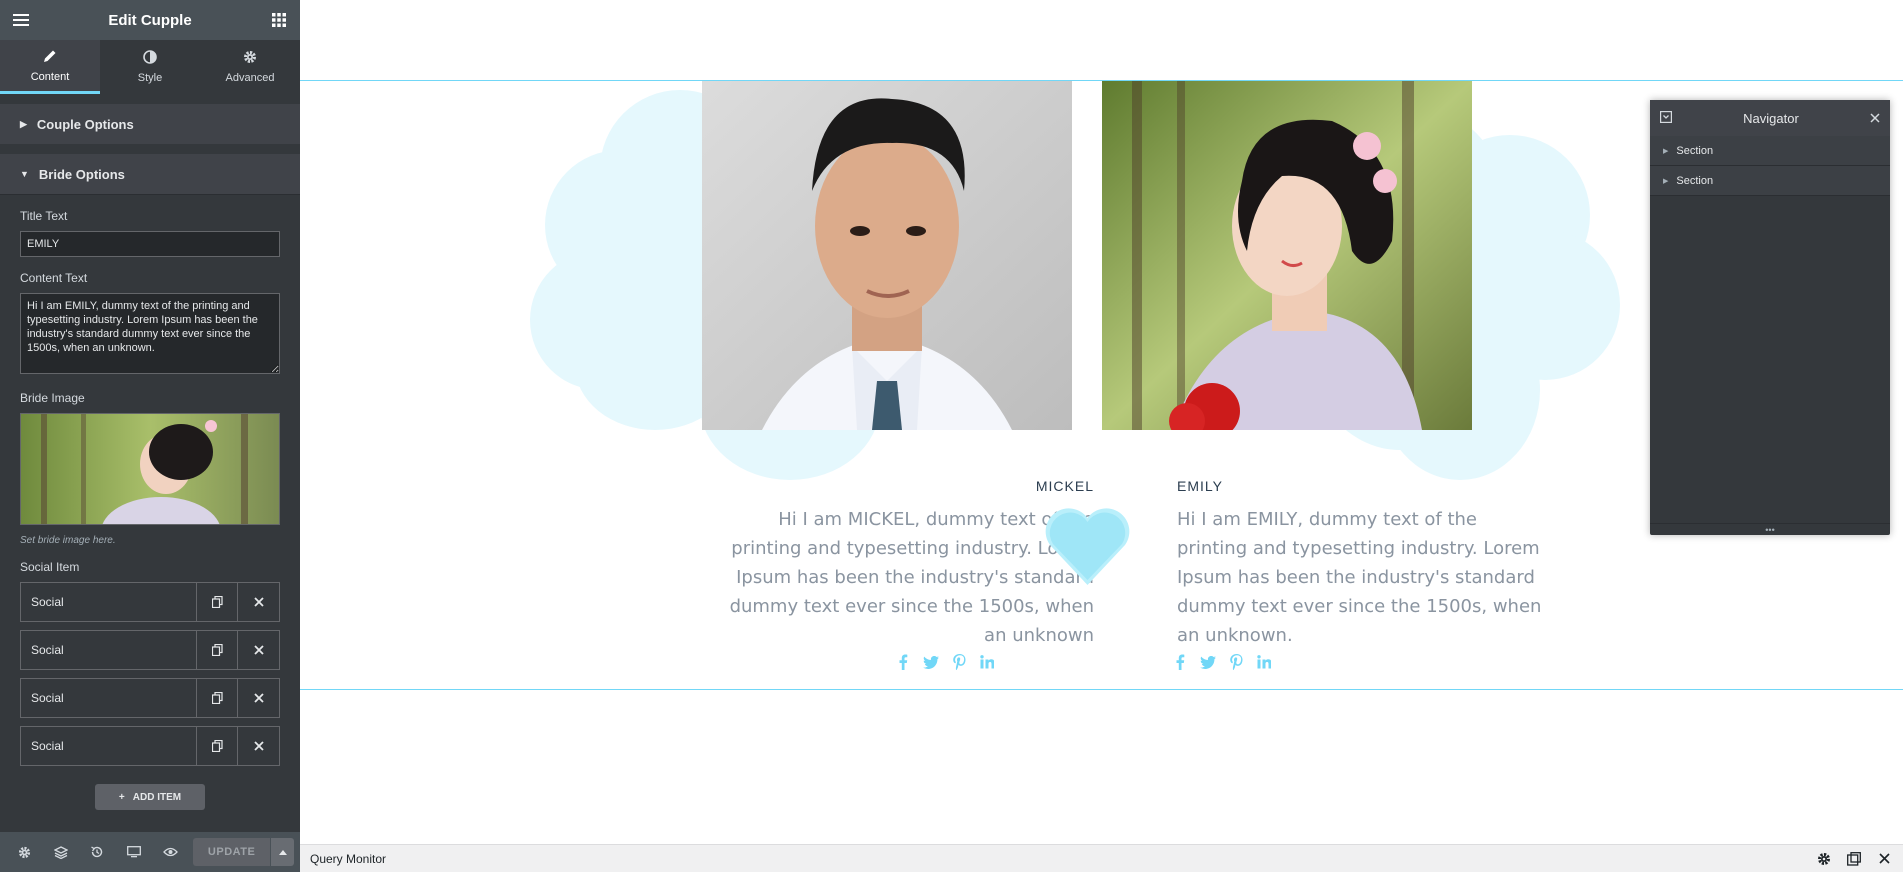  Describe the element at coordinates (1200, 486) in the screenshot. I see `bride-name: EMILY` at that location.